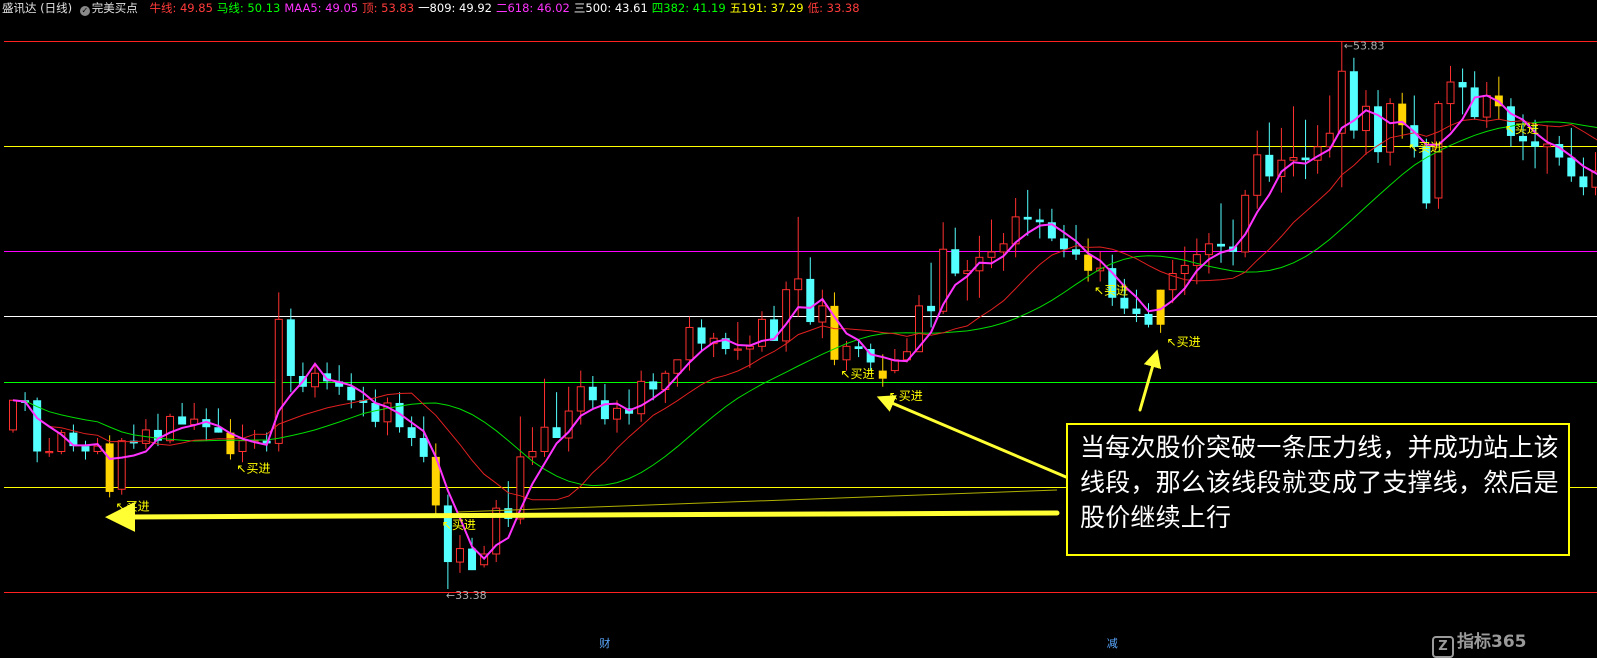 The width and height of the screenshot is (1597, 658). What do you see at coordinates (1364, 46) in the screenshot?
I see `high-label: ←53.83` at bounding box center [1364, 46].